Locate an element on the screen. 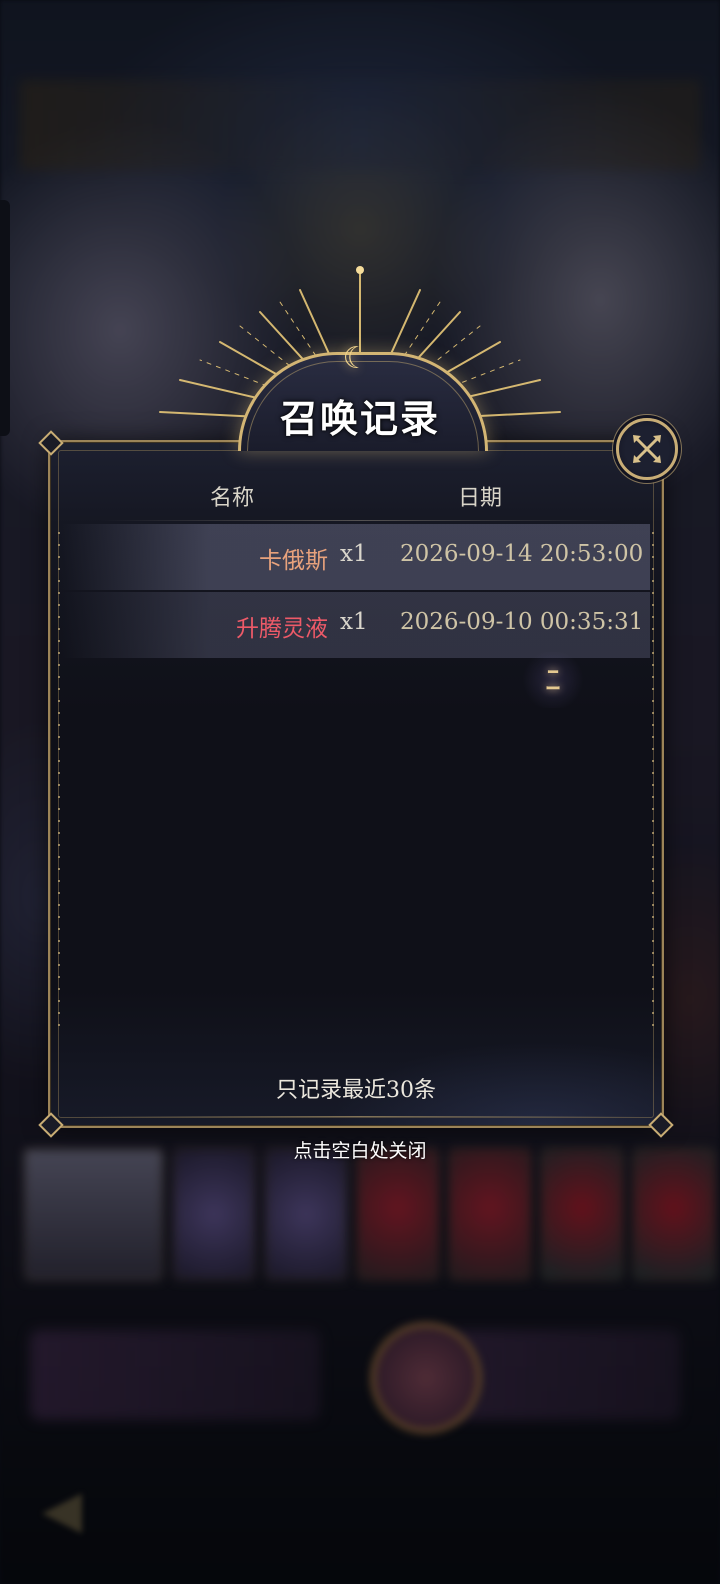 This screenshot has height=1584, width=720. record-date: 2026-09-14 20:53:00 is located at coordinates (522, 554).